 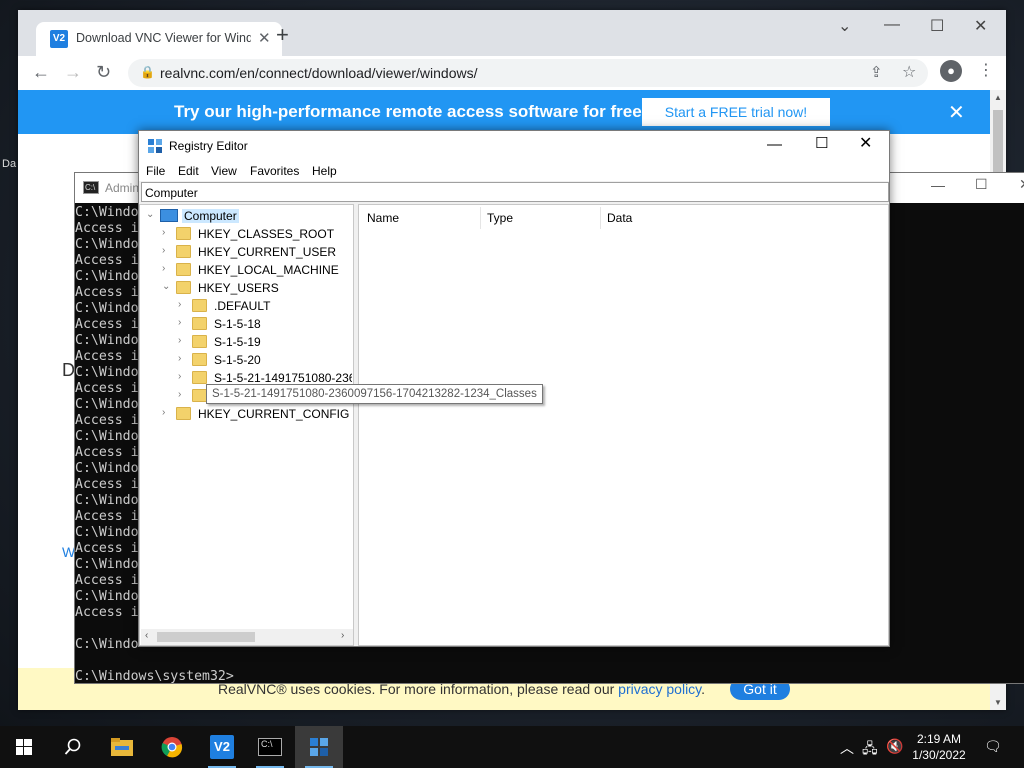 What do you see at coordinates (222, 747) in the screenshot?
I see `taskbar-vnc-viewer: V2` at bounding box center [222, 747].